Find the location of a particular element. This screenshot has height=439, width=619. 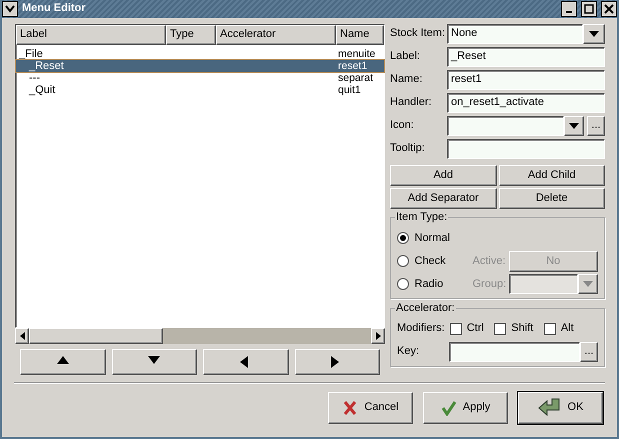

close-button is located at coordinates (609, 9).